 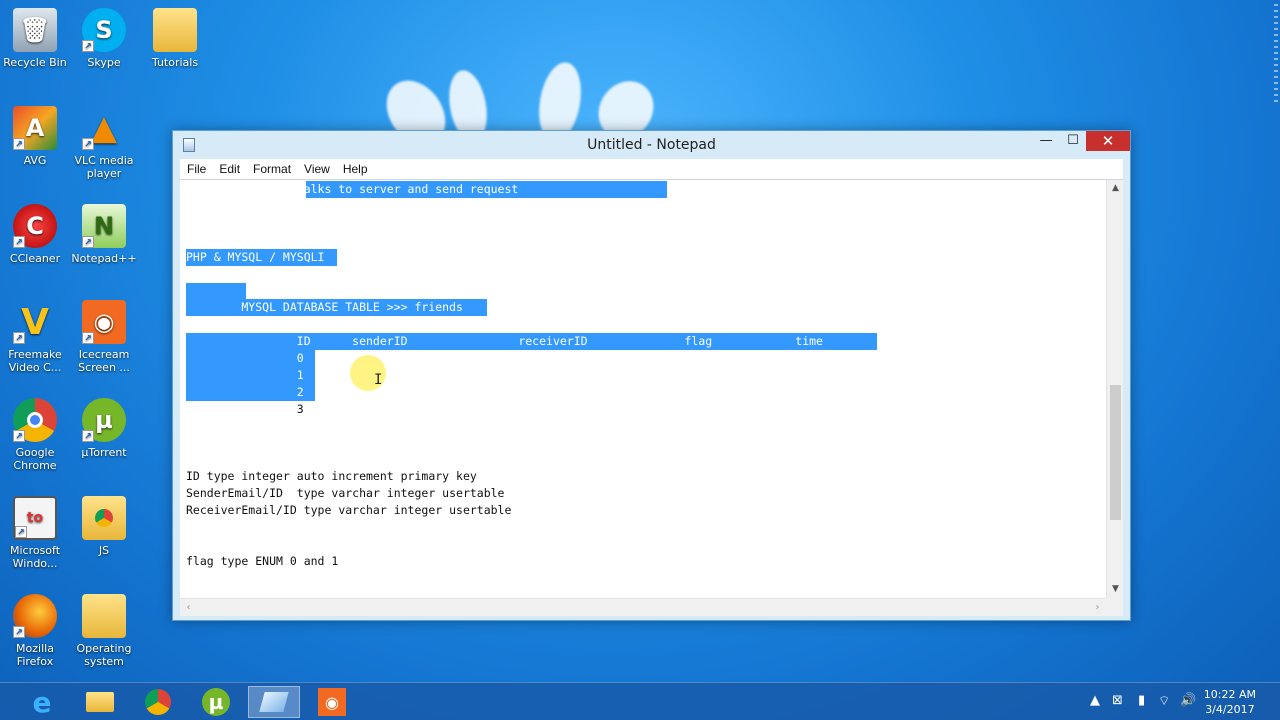 I want to click on desktop-icon-label: Mozilla Firefox, so click(x=35, y=655).